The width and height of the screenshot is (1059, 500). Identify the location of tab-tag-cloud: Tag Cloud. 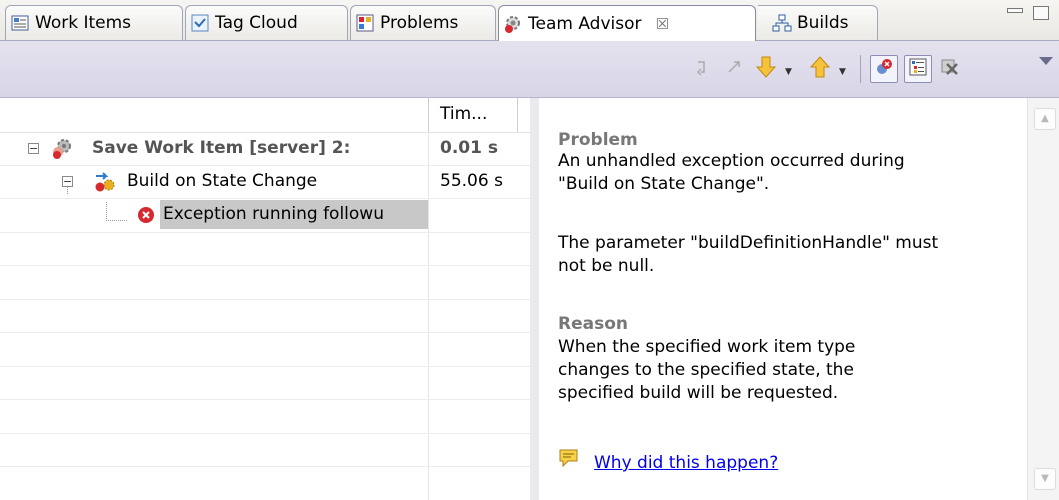
(266, 22).